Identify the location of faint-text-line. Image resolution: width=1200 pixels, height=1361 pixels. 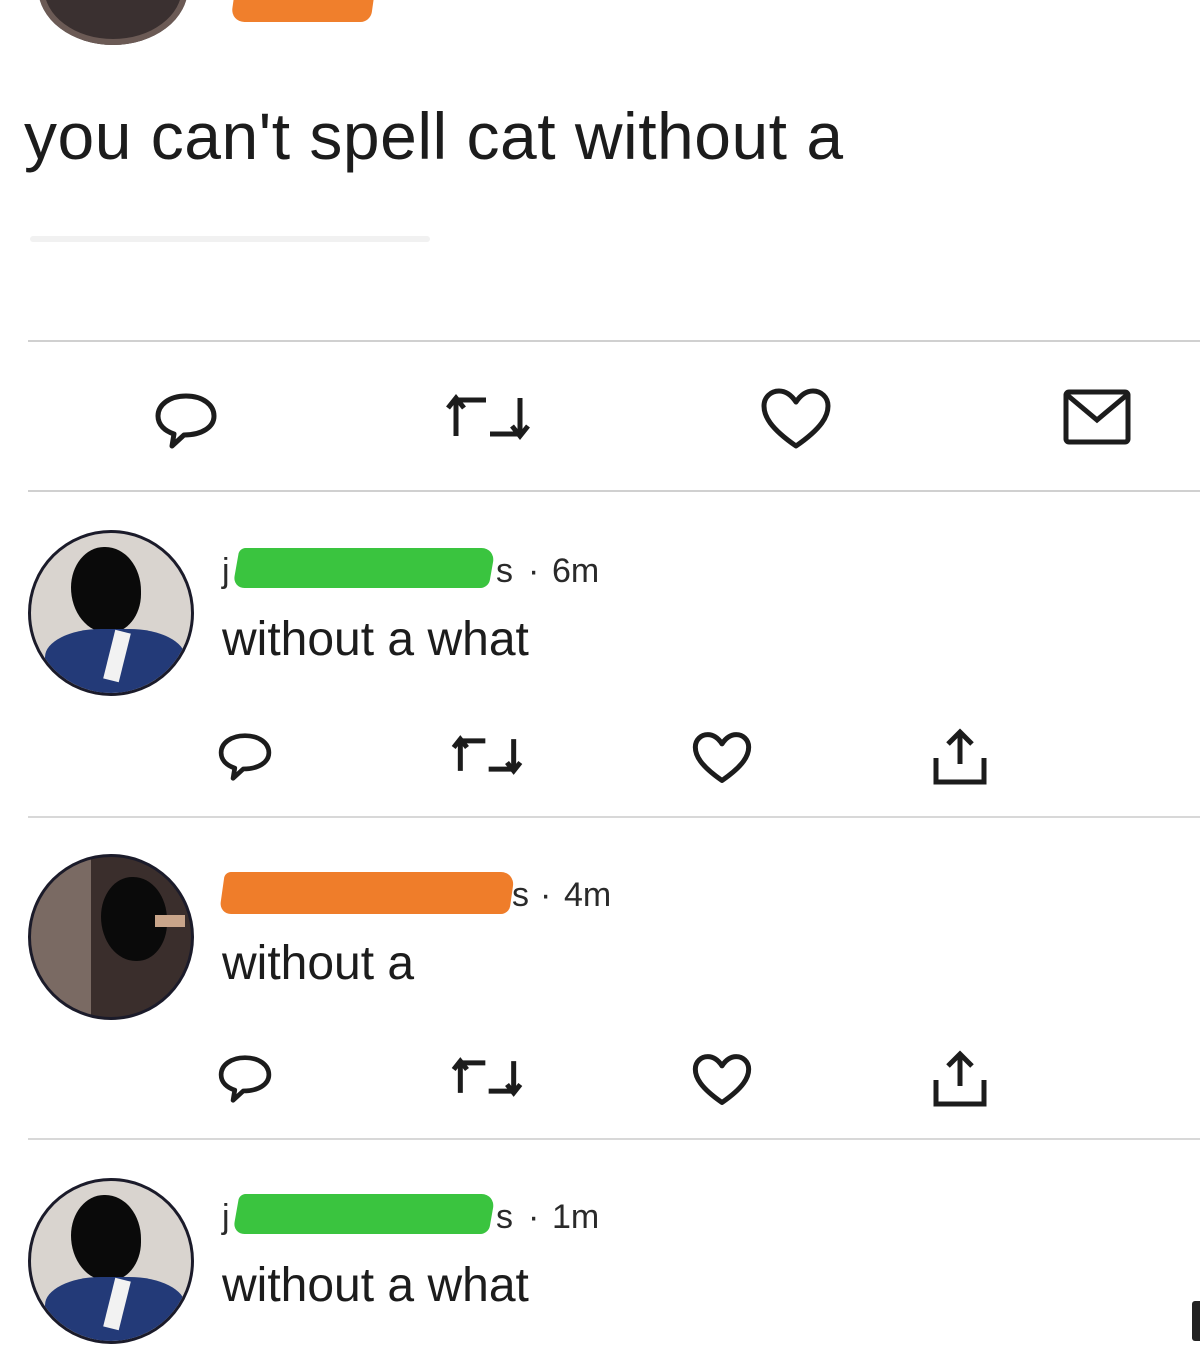
(230, 239).